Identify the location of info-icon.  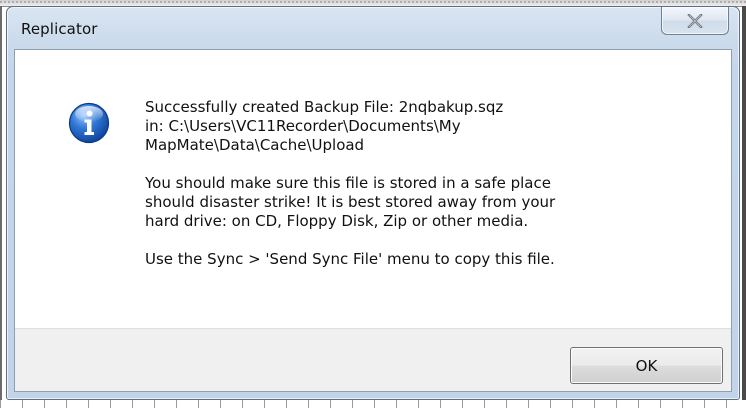
(89, 123).